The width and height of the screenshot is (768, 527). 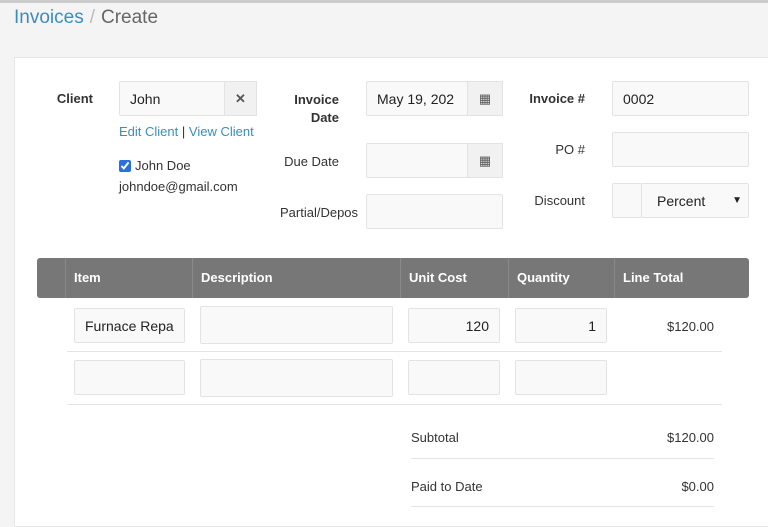 I want to click on invoice-date-input: May 19, 202, so click(x=417, y=98).